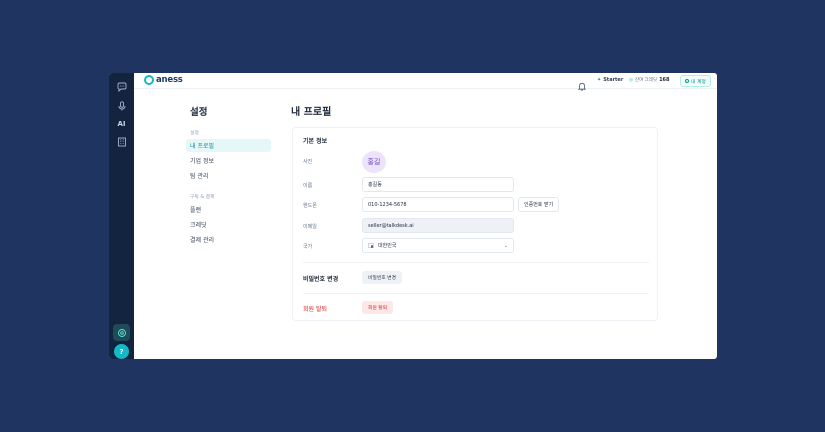 This screenshot has height=432, width=825. Describe the element at coordinates (438, 225) in the screenshot. I see `email-field: seller@talkdesk.ai` at that location.